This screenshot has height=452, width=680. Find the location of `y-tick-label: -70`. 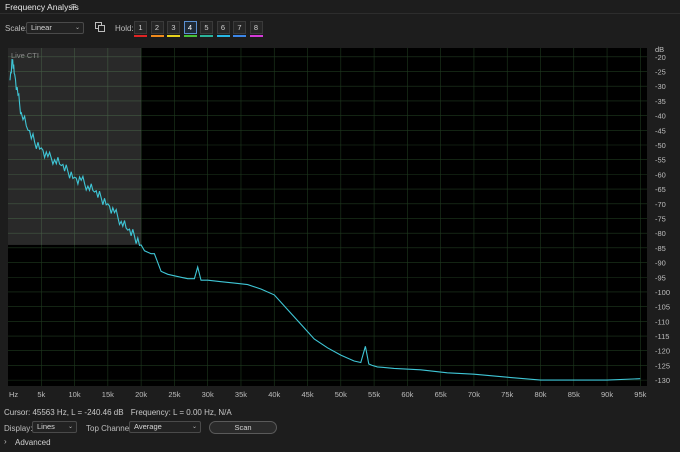

y-tick-label: -70 is located at coordinates (660, 204).